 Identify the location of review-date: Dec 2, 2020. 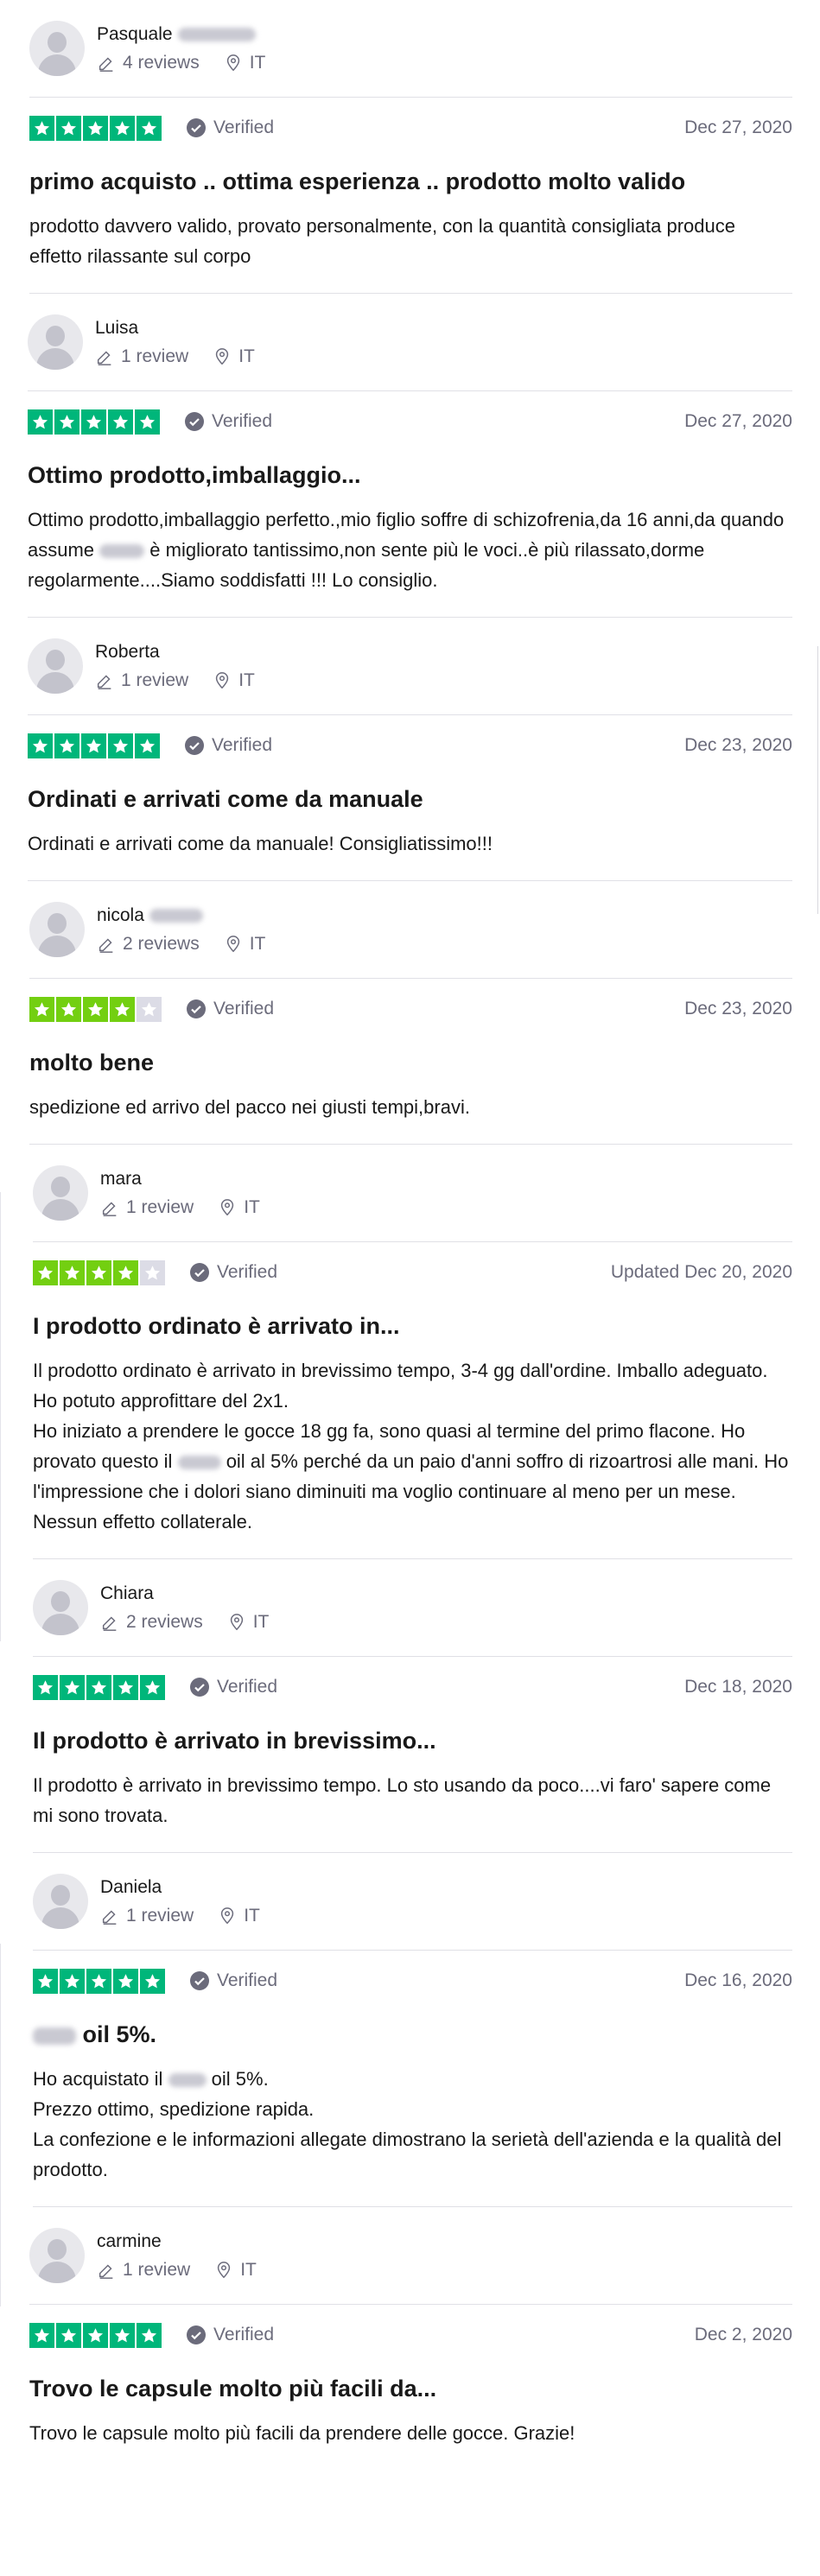
(743, 2334).